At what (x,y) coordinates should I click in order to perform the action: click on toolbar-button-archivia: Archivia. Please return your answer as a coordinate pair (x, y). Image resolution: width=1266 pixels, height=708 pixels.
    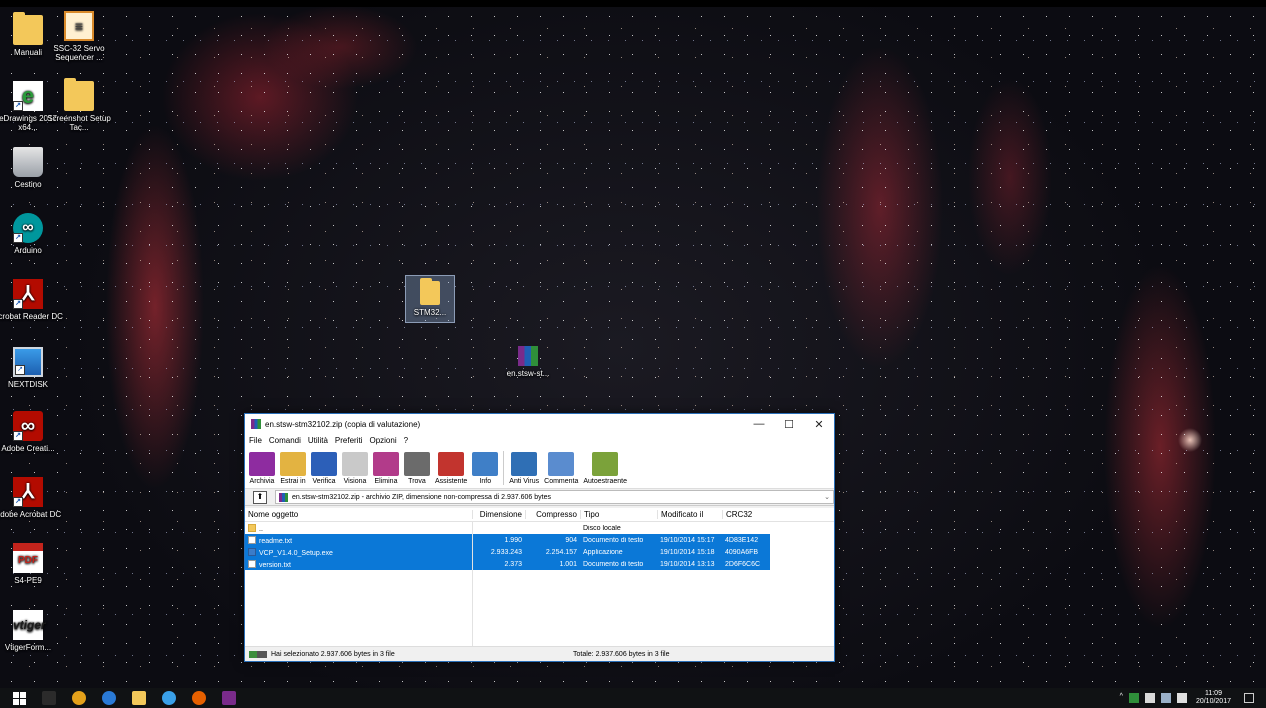
    Looking at the image, I should click on (262, 470).